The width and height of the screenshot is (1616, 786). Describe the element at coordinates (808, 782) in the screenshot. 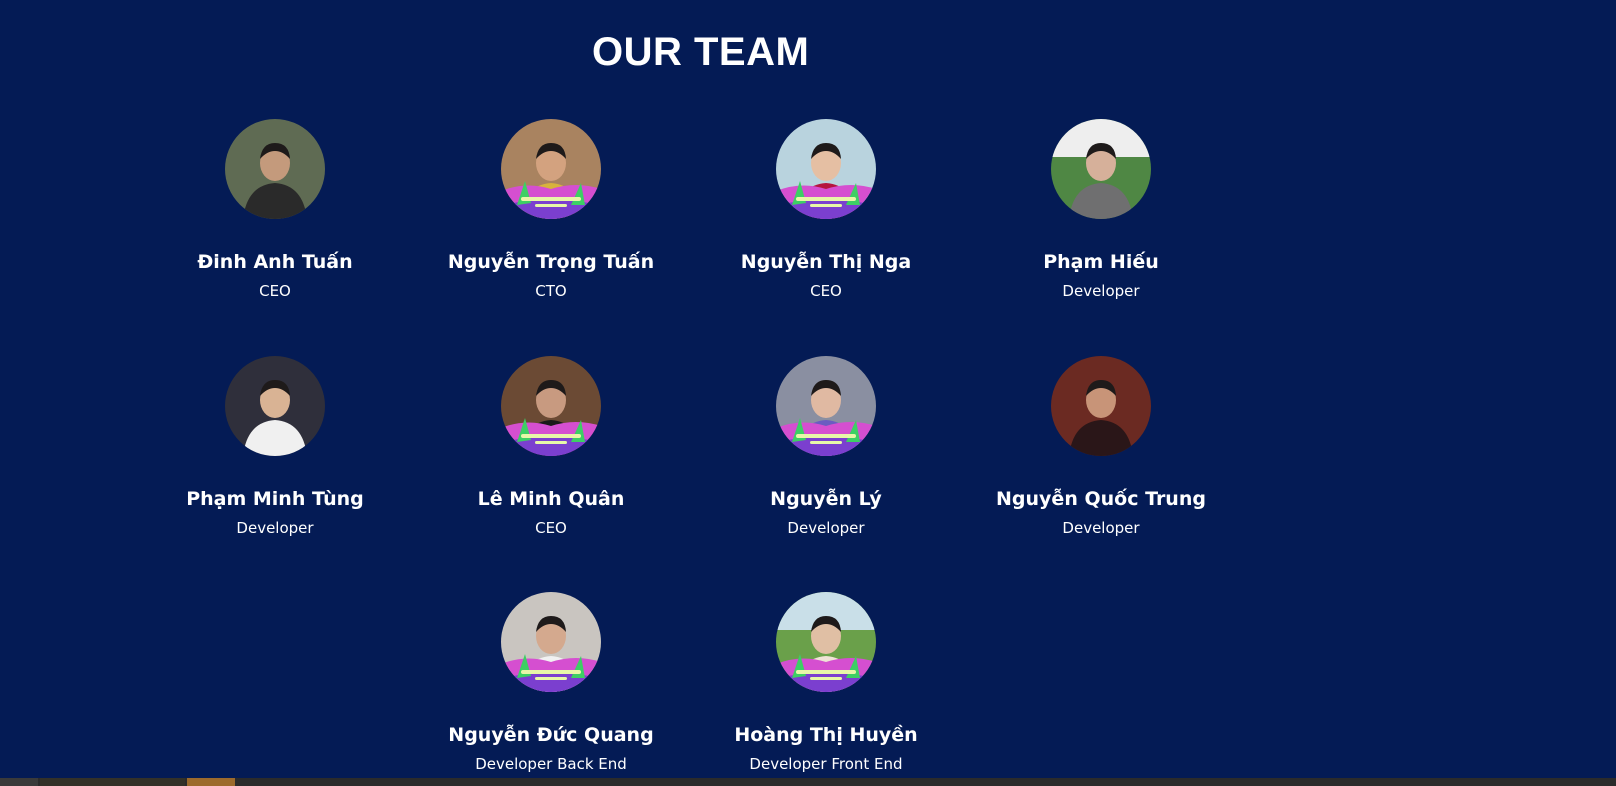

I see `os-taskbar` at that location.